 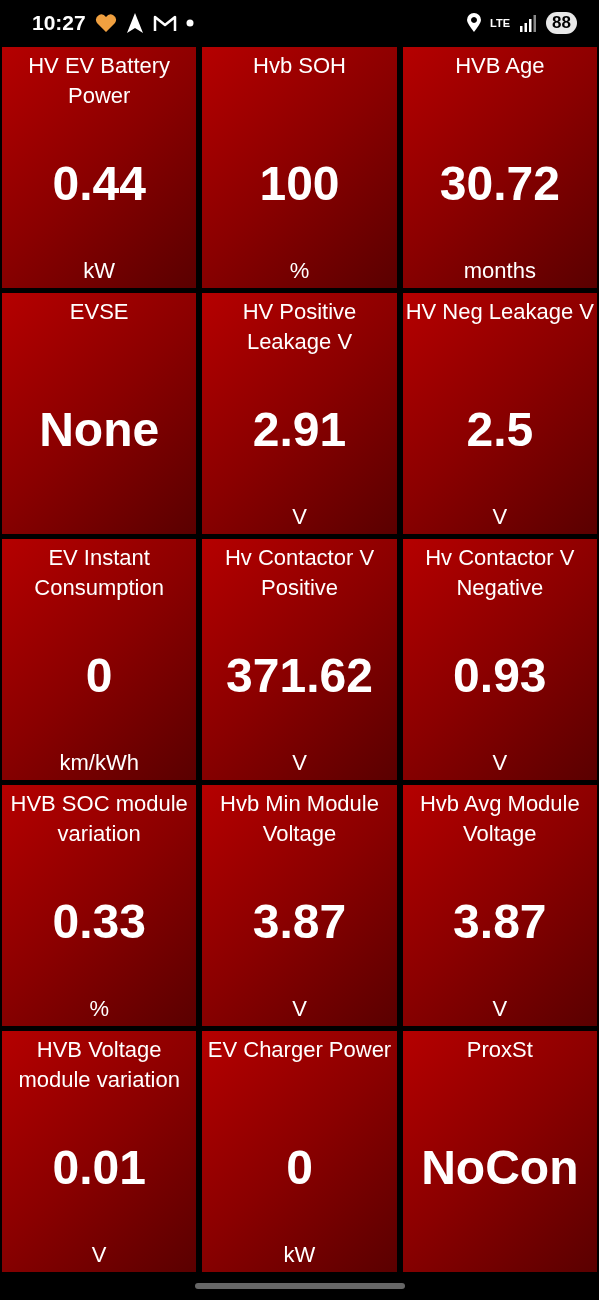 I want to click on gauge-title: EV Instant Consumption, so click(x=99, y=573).